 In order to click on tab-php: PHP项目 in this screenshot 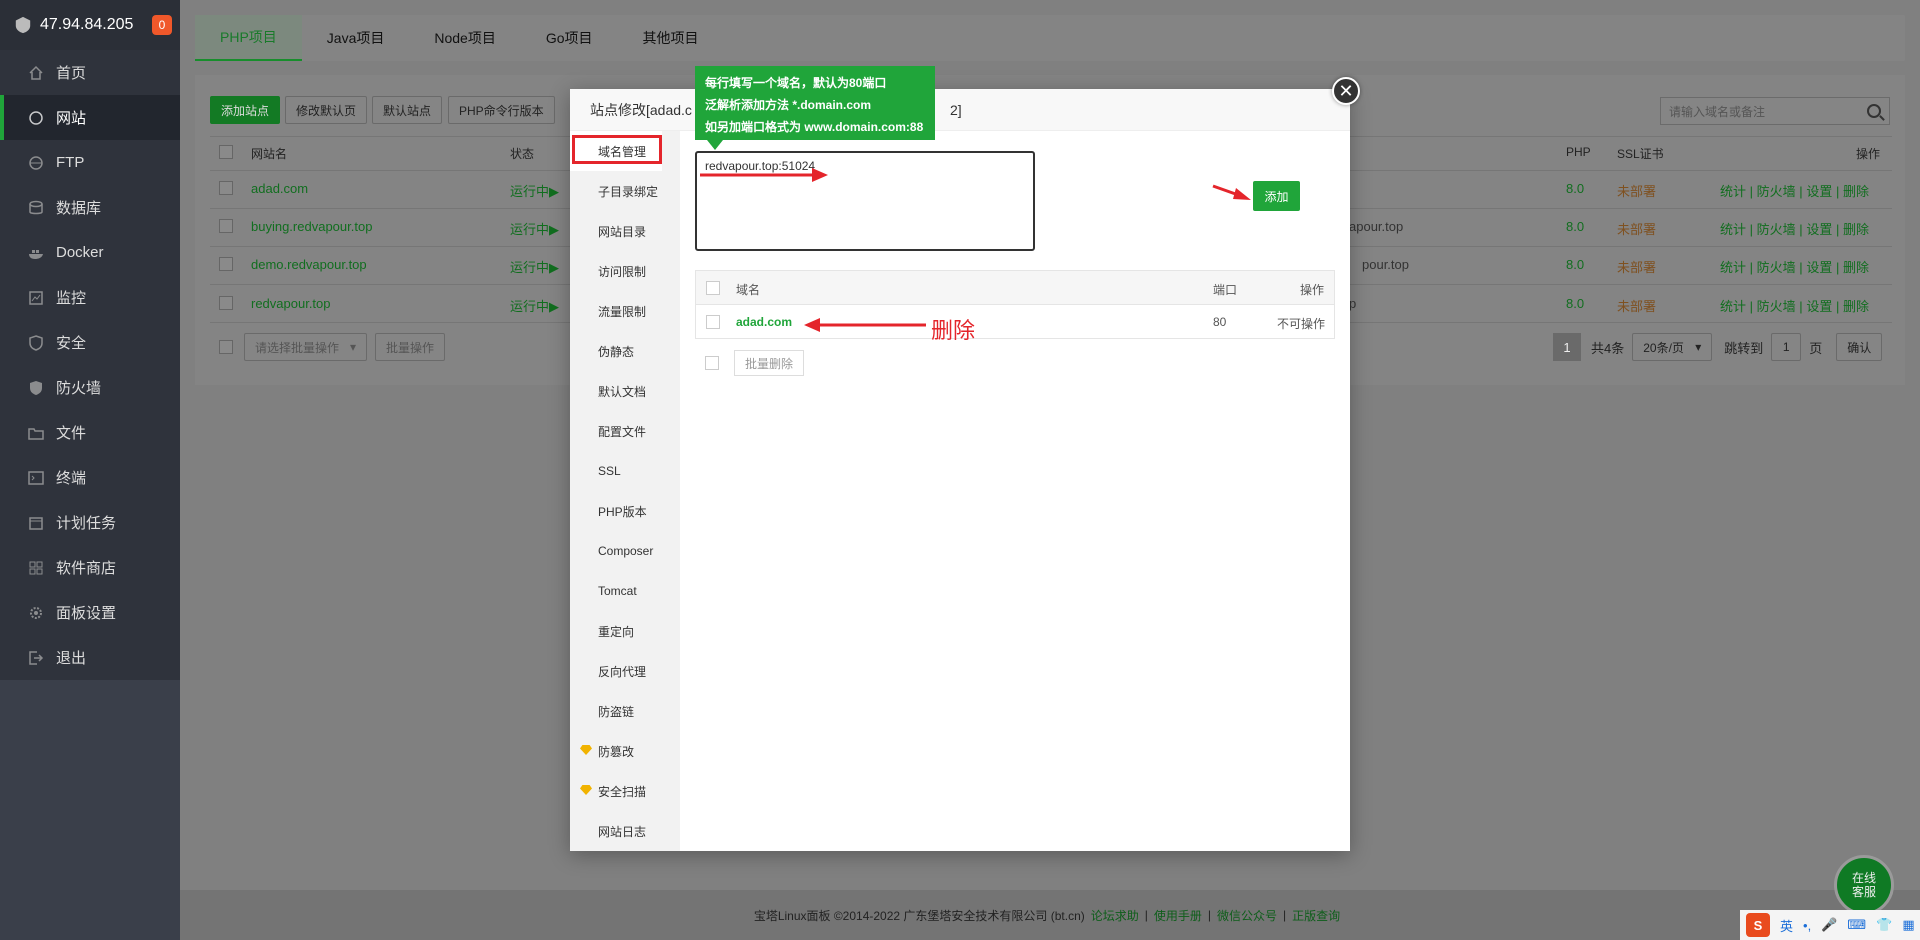, I will do `click(248, 38)`.